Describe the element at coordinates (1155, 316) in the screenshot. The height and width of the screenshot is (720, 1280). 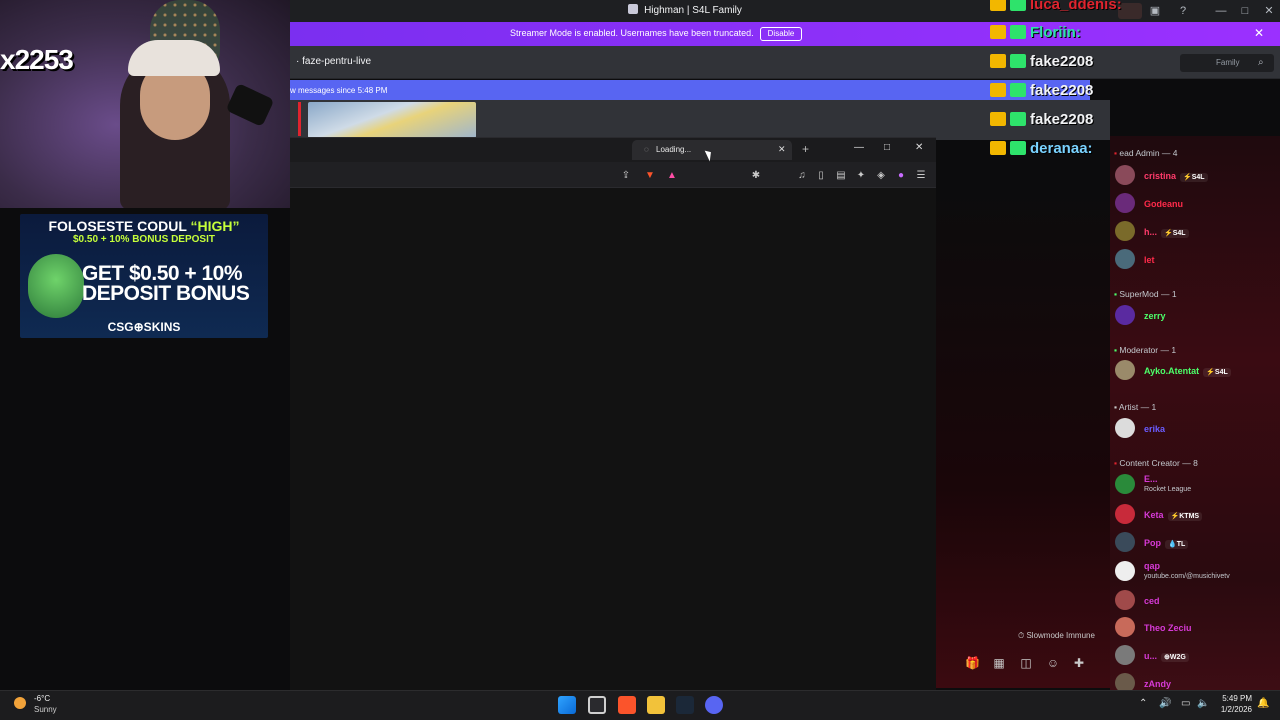
I see `member-name: zerry` at that location.